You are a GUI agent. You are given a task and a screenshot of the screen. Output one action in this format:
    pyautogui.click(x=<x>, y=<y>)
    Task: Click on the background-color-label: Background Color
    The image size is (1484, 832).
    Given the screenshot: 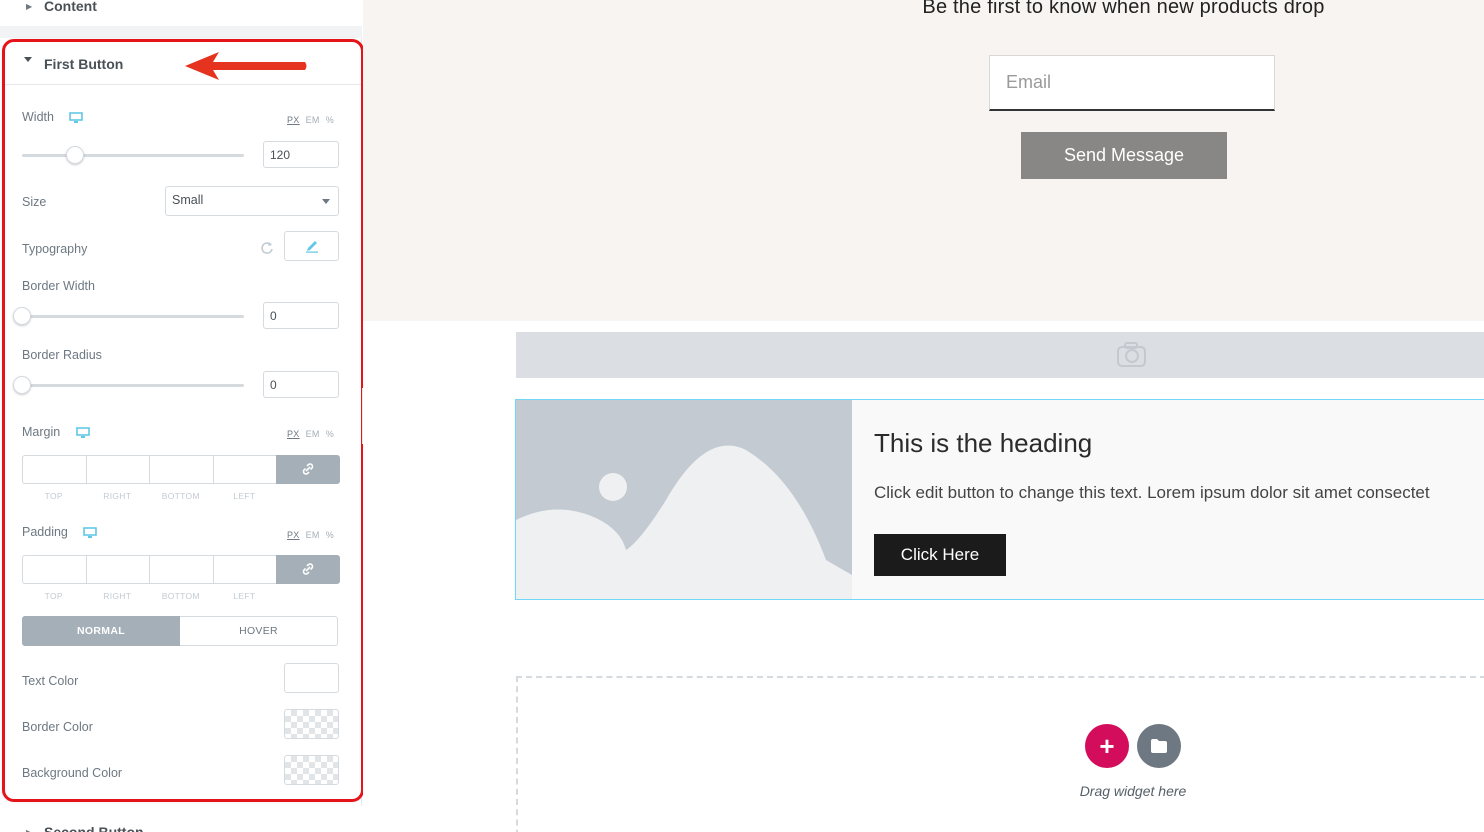 What is the action you would take?
    pyautogui.click(x=72, y=773)
    